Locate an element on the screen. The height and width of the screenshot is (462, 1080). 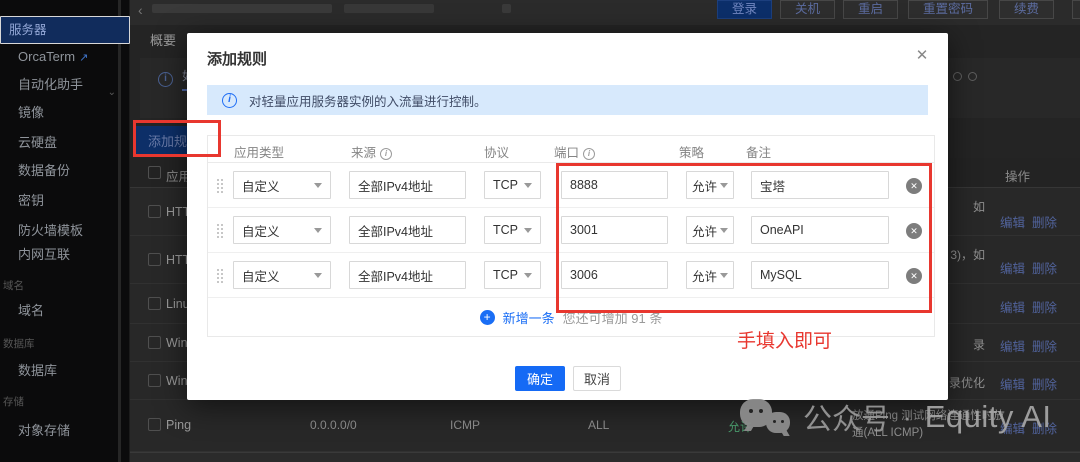
sidebar-item-automation: 自动化助手 ⌄ is located at coordinates (65, 85).